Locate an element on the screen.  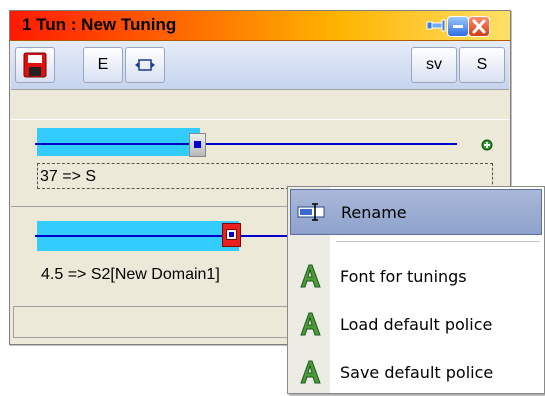
menu-item-load-default-police: Load default police is located at coordinates (416, 324).